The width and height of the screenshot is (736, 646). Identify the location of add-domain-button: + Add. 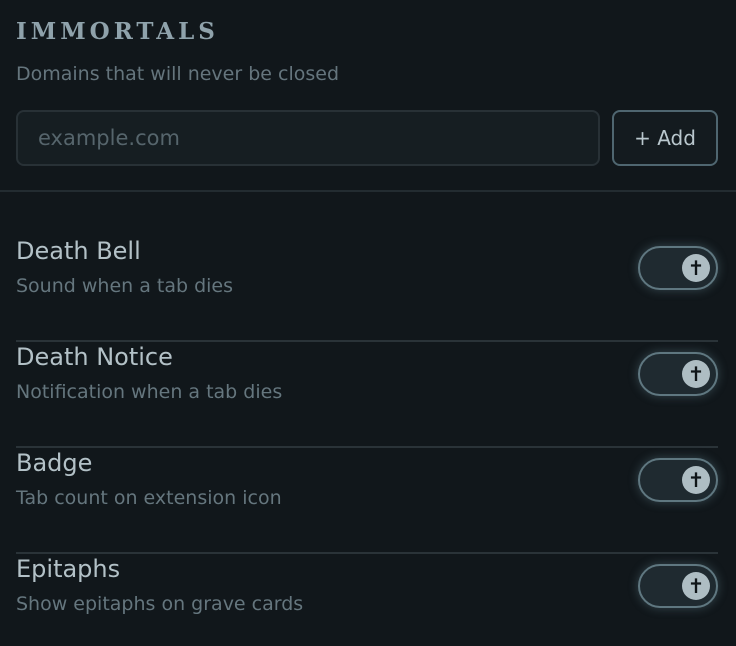
(665, 138).